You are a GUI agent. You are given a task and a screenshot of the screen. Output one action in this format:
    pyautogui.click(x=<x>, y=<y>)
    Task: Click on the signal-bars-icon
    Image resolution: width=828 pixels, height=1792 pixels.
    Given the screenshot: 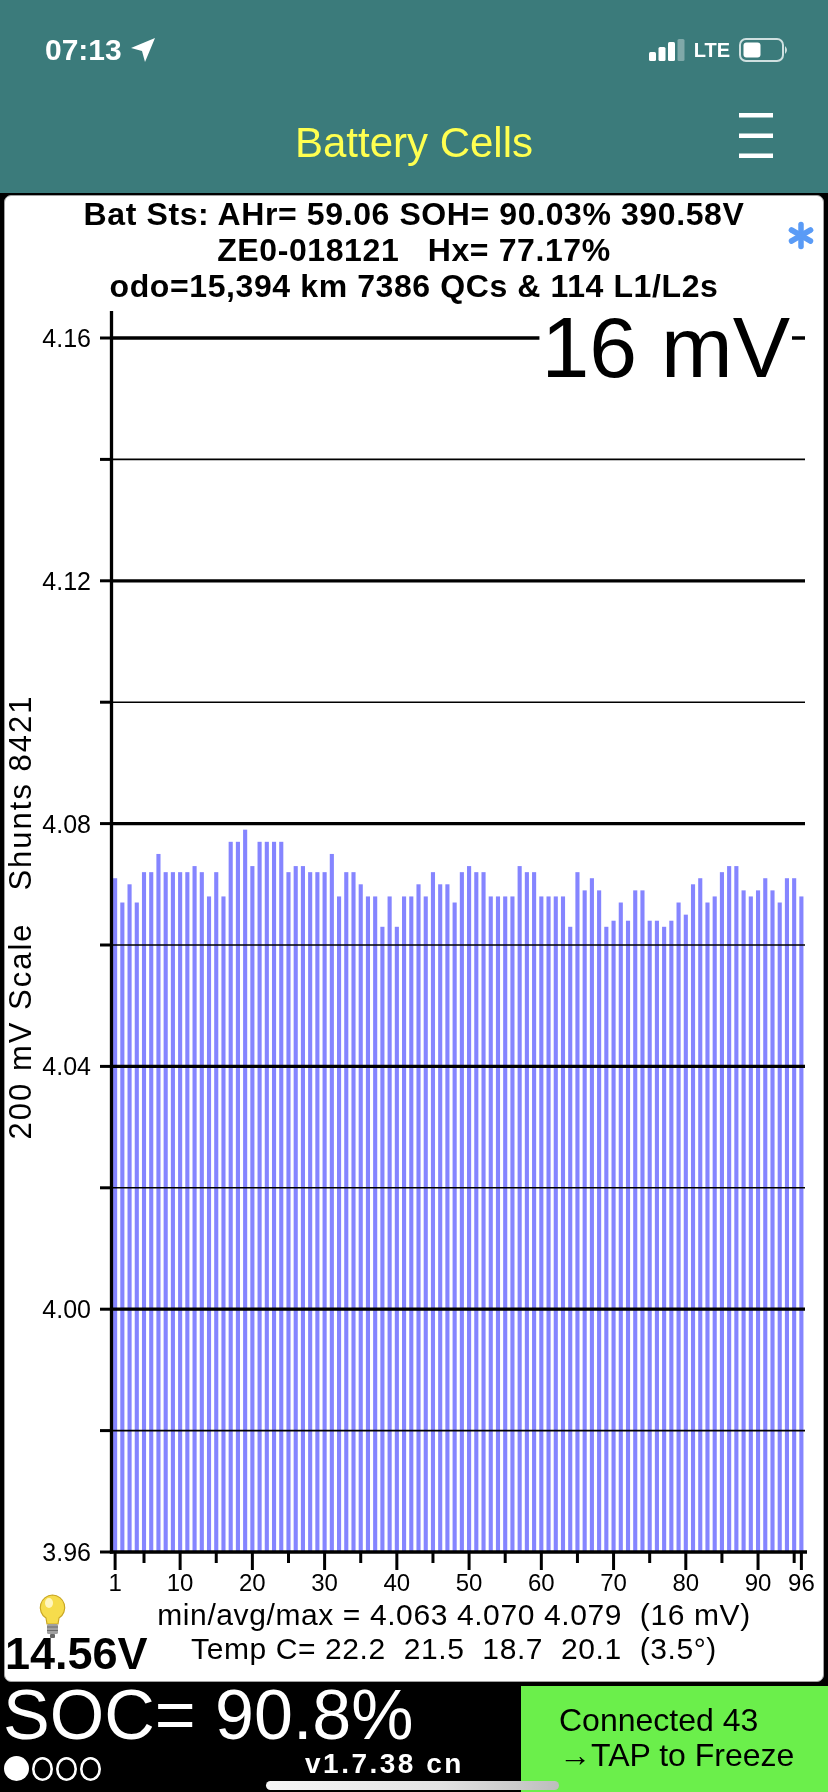 What is the action you would take?
    pyautogui.click(x=666, y=50)
    